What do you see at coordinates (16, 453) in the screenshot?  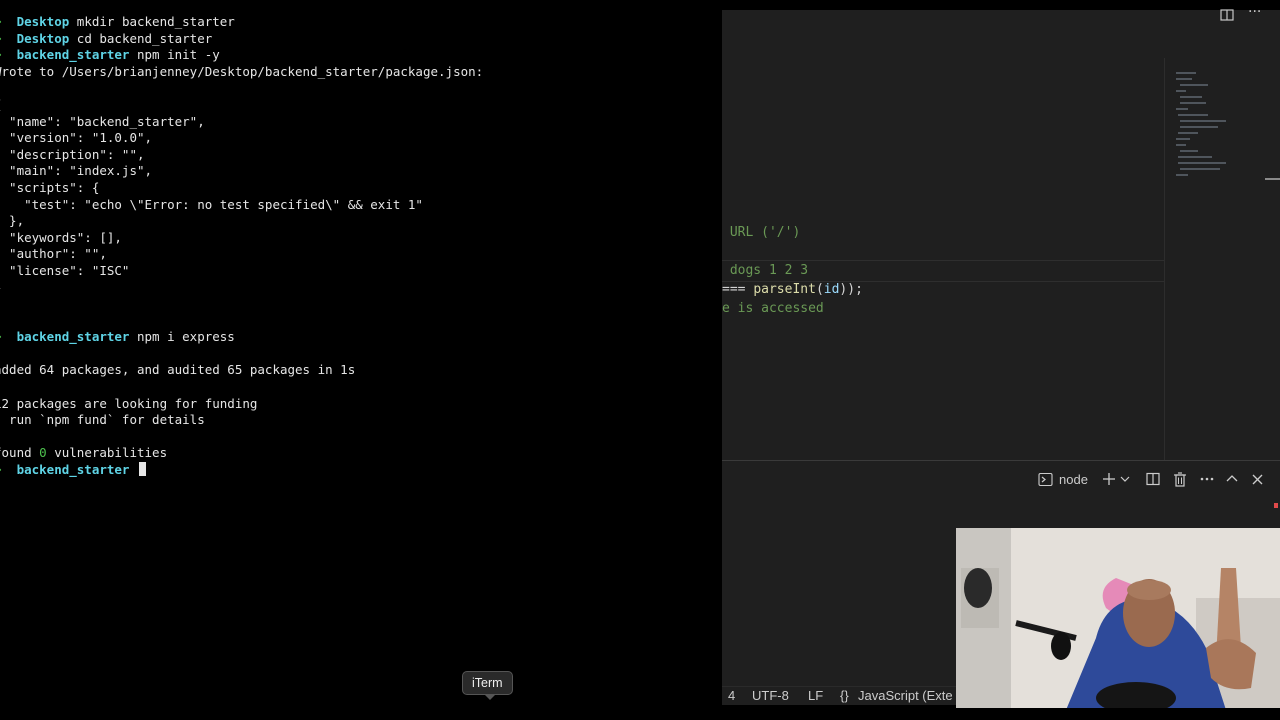 I see `audit-before: found` at bounding box center [16, 453].